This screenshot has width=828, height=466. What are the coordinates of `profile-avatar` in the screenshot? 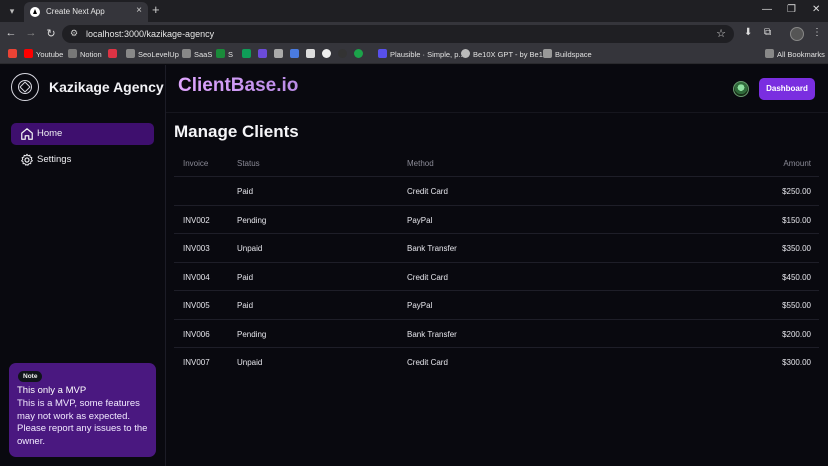 It's located at (797, 34).